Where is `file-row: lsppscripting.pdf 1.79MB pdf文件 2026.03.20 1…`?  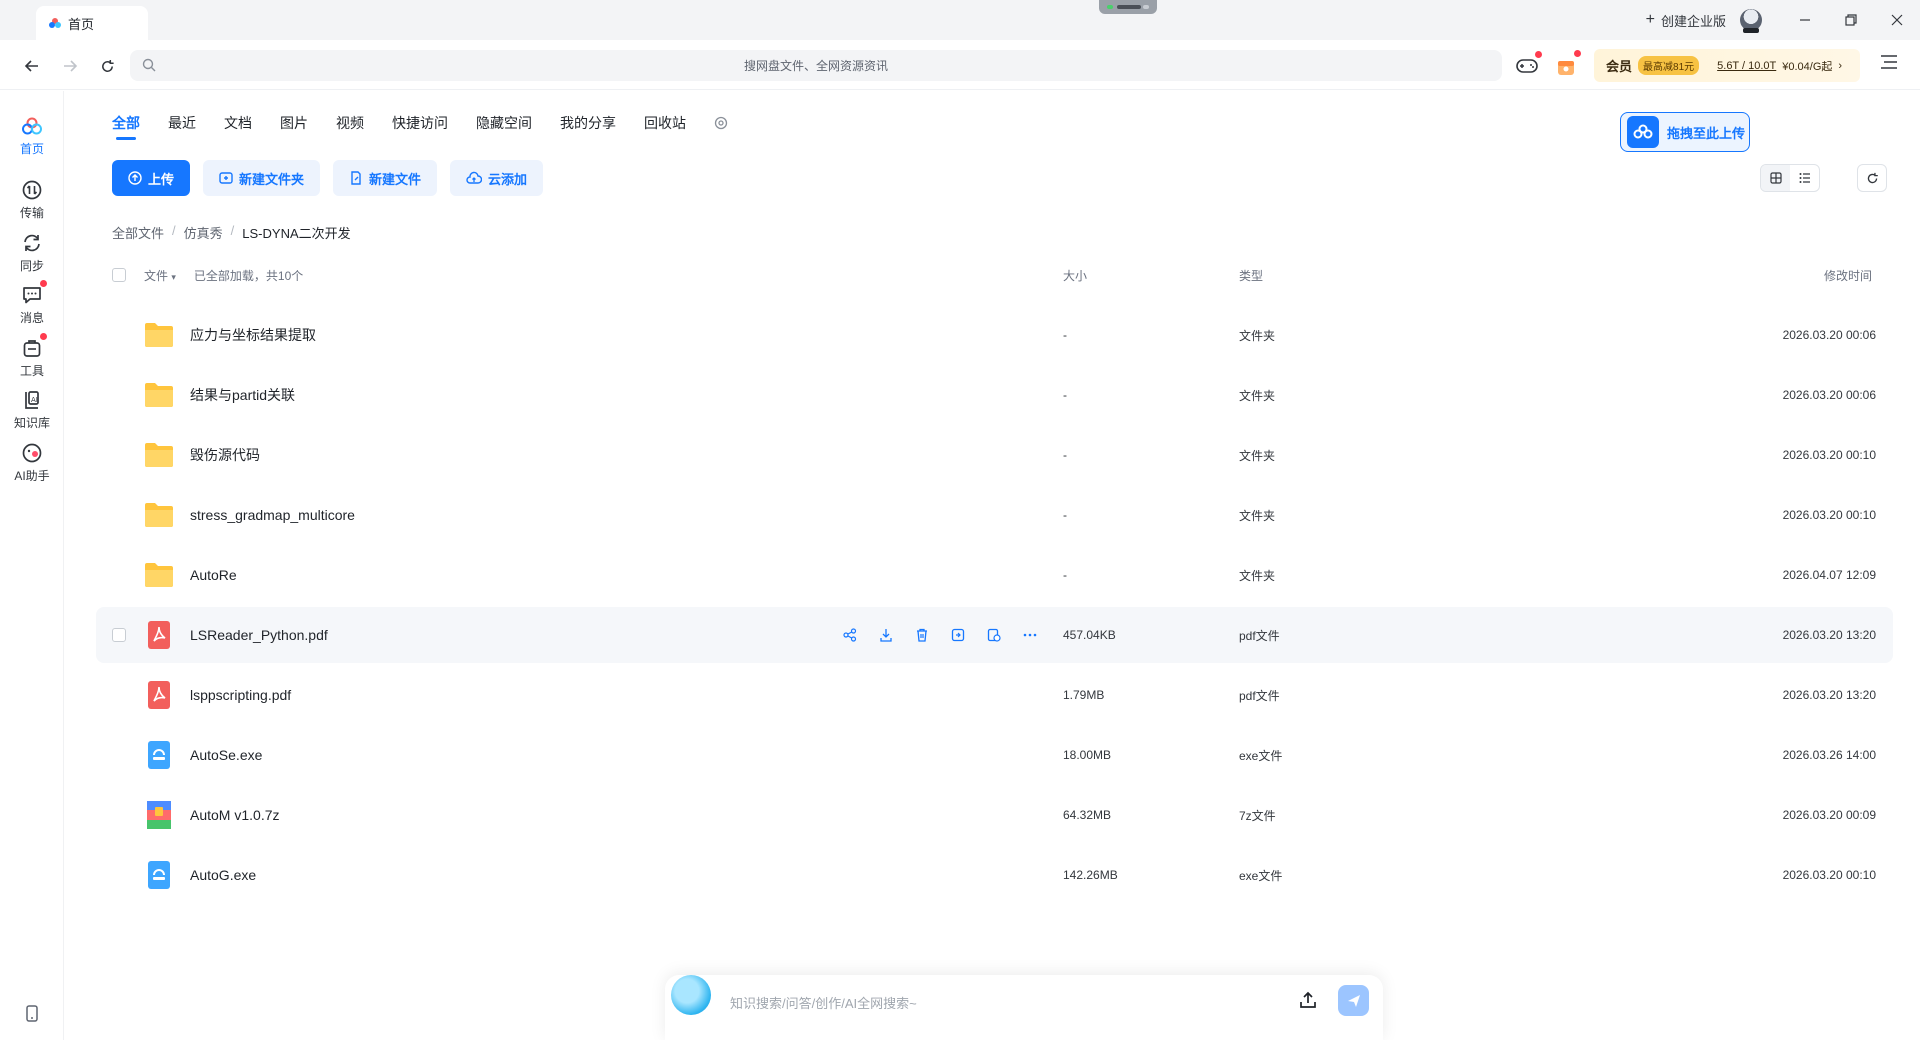
file-row: lsppscripting.pdf 1.79MB pdf文件 2026.03.20 1… is located at coordinates (994, 695).